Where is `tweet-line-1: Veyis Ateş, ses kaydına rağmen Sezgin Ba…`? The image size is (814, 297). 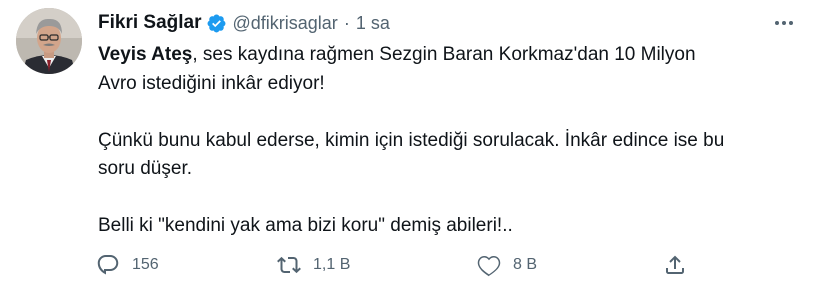
tweet-line-1: Veyis Ateş, ses kaydına rağmen Sezgin Ba… is located at coordinates (448, 55).